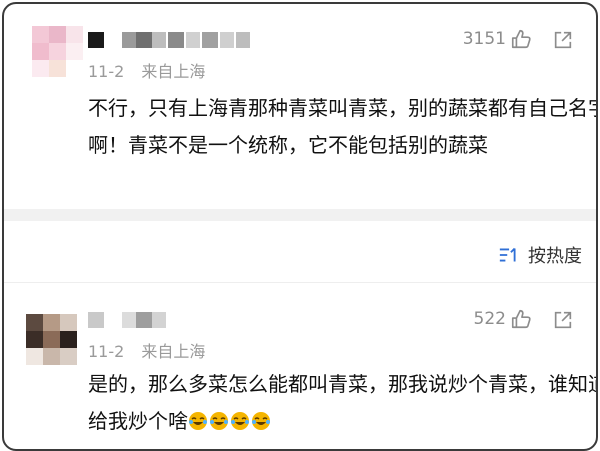 Image resolution: width=600 pixels, height=451 pixels. Describe the element at coordinates (507, 254) in the screenshot. I see `sort-icon` at that location.